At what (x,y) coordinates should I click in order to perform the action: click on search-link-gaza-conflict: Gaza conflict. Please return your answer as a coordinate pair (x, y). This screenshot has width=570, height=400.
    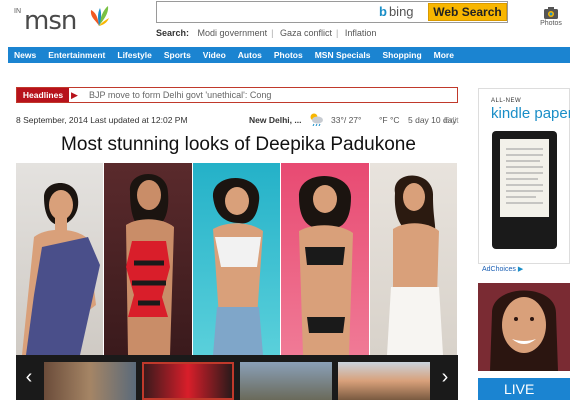
    Looking at the image, I should click on (306, 33).